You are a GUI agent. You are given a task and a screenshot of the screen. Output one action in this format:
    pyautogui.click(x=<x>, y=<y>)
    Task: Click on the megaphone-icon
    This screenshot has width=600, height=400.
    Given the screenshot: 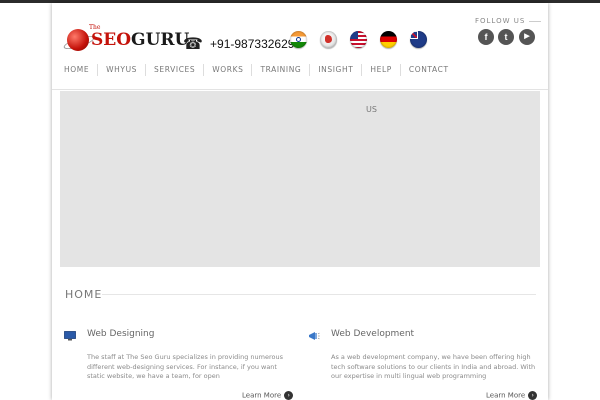 What is the action you would take?
    pyautogui.click(x=314, y=336)
    